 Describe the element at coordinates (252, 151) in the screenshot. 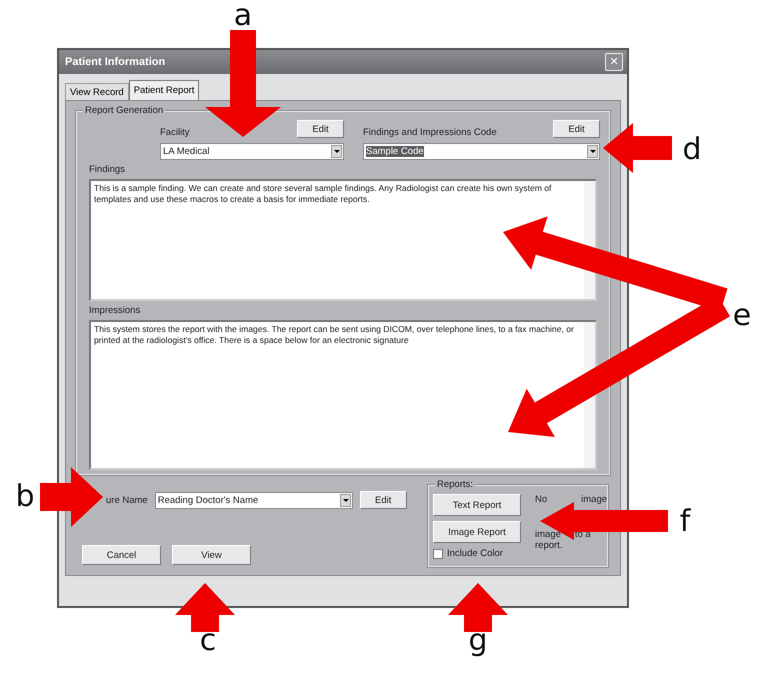

I see `facility-dropdown: LA Medical` at that location.